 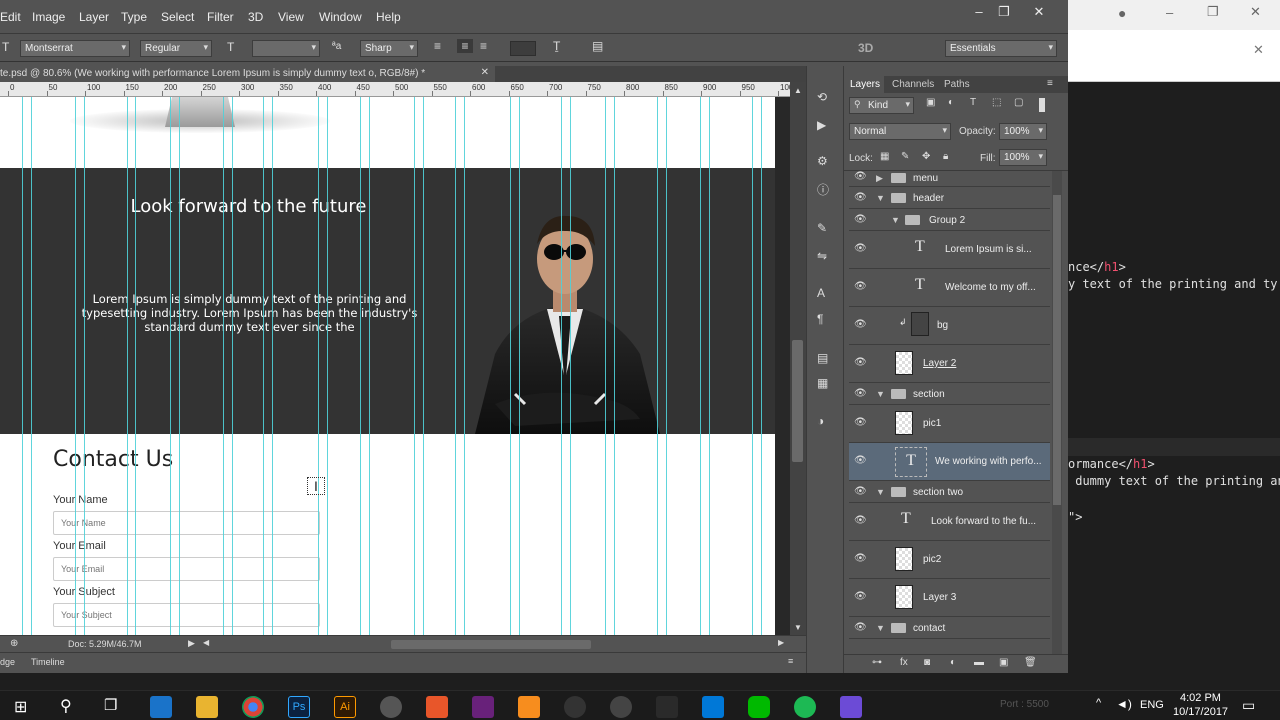 What do you see at coordinates (388, 17) in the screenshot?
I see `menu-help: Help` at bounding box center [388, 17].